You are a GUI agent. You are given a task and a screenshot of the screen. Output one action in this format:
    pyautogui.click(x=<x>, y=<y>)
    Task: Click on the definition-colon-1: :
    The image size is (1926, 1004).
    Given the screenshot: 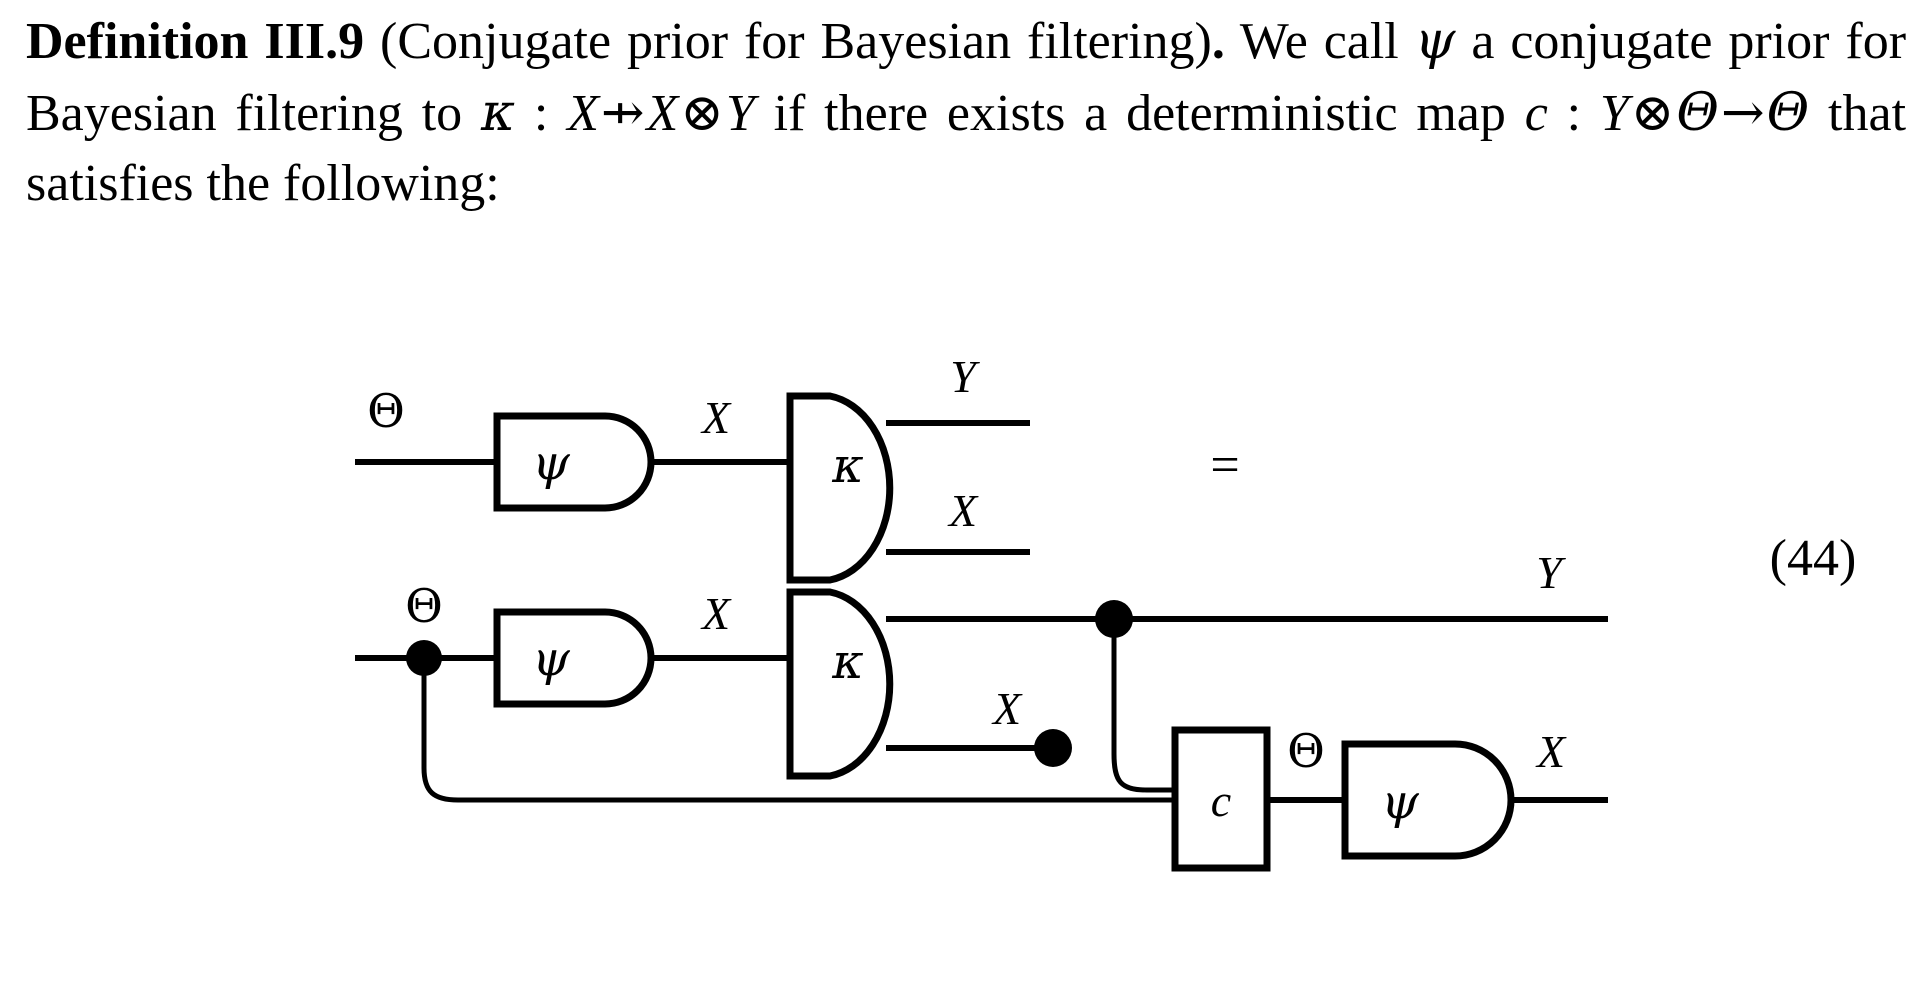 What is the action you would take?
    pyautogui.click(x=541, y=113)
    